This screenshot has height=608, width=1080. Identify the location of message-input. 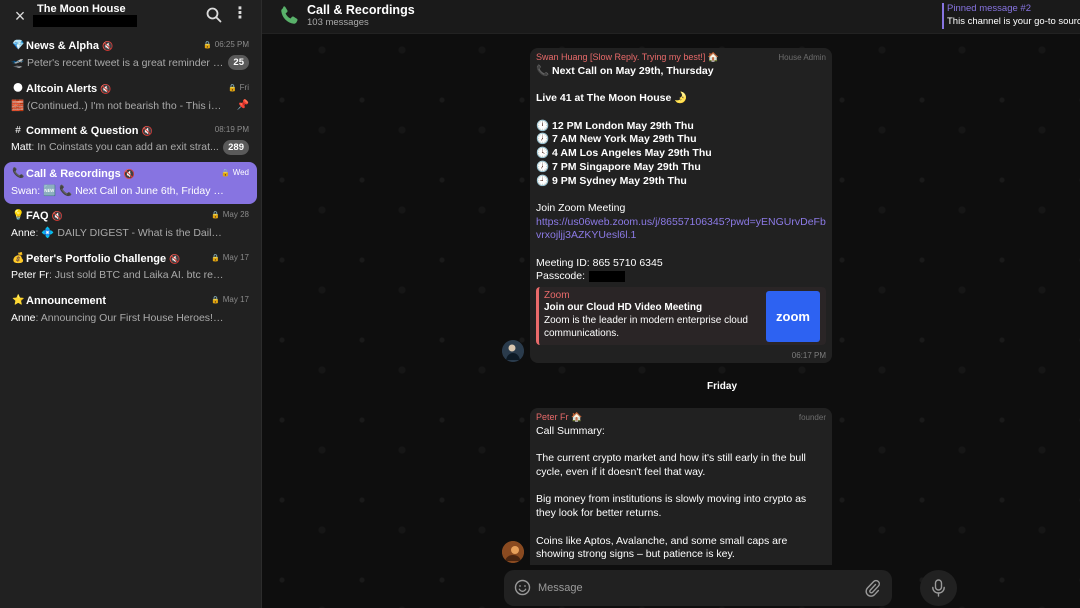
(688, 588).